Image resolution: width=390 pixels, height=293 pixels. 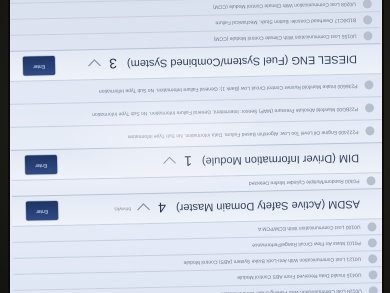 What do you see at coordinates (188, 161) in the screenshot?
I see `dtc-count: 1` at bounding box center [188, 161].